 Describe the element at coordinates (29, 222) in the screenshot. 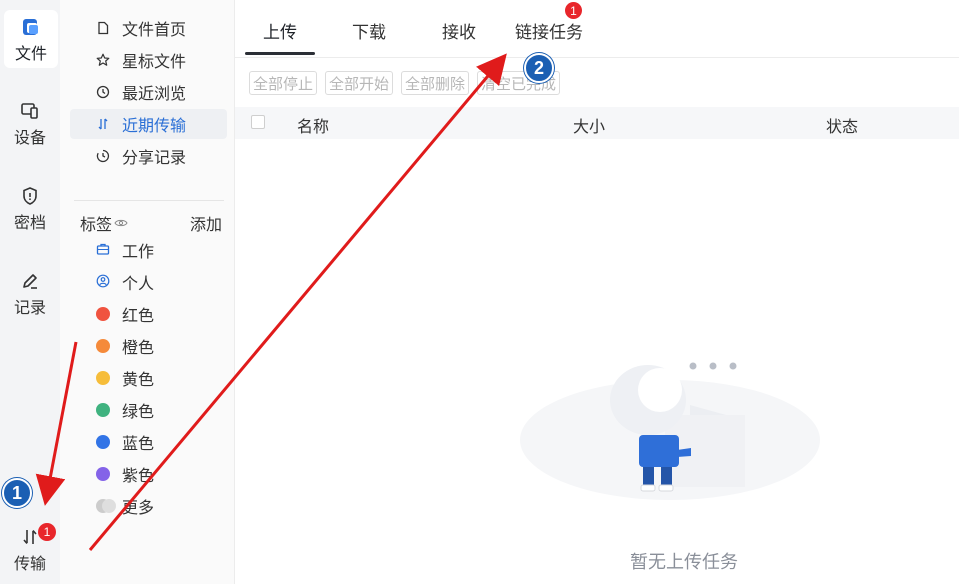

I see `rail-label-vault: 密档` at that location.